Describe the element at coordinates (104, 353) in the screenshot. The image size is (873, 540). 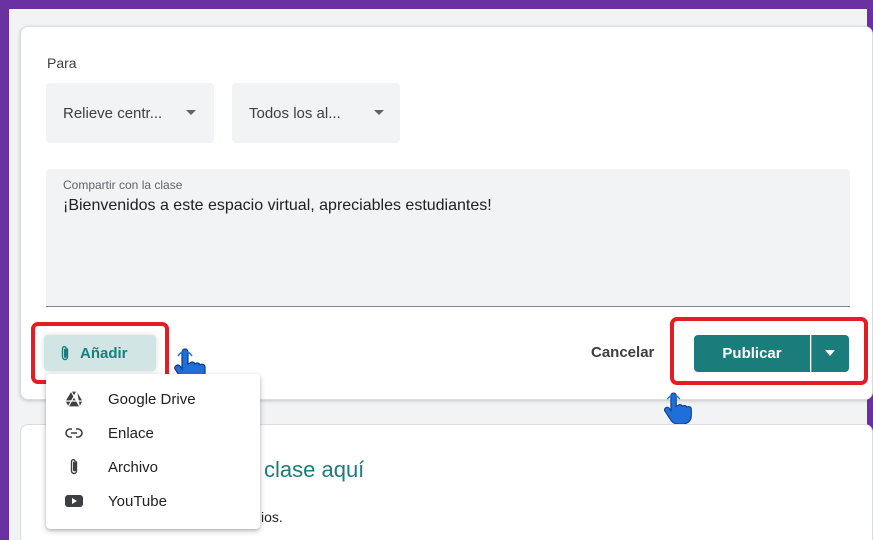
I see `add-button-label: Añadir` at that location.